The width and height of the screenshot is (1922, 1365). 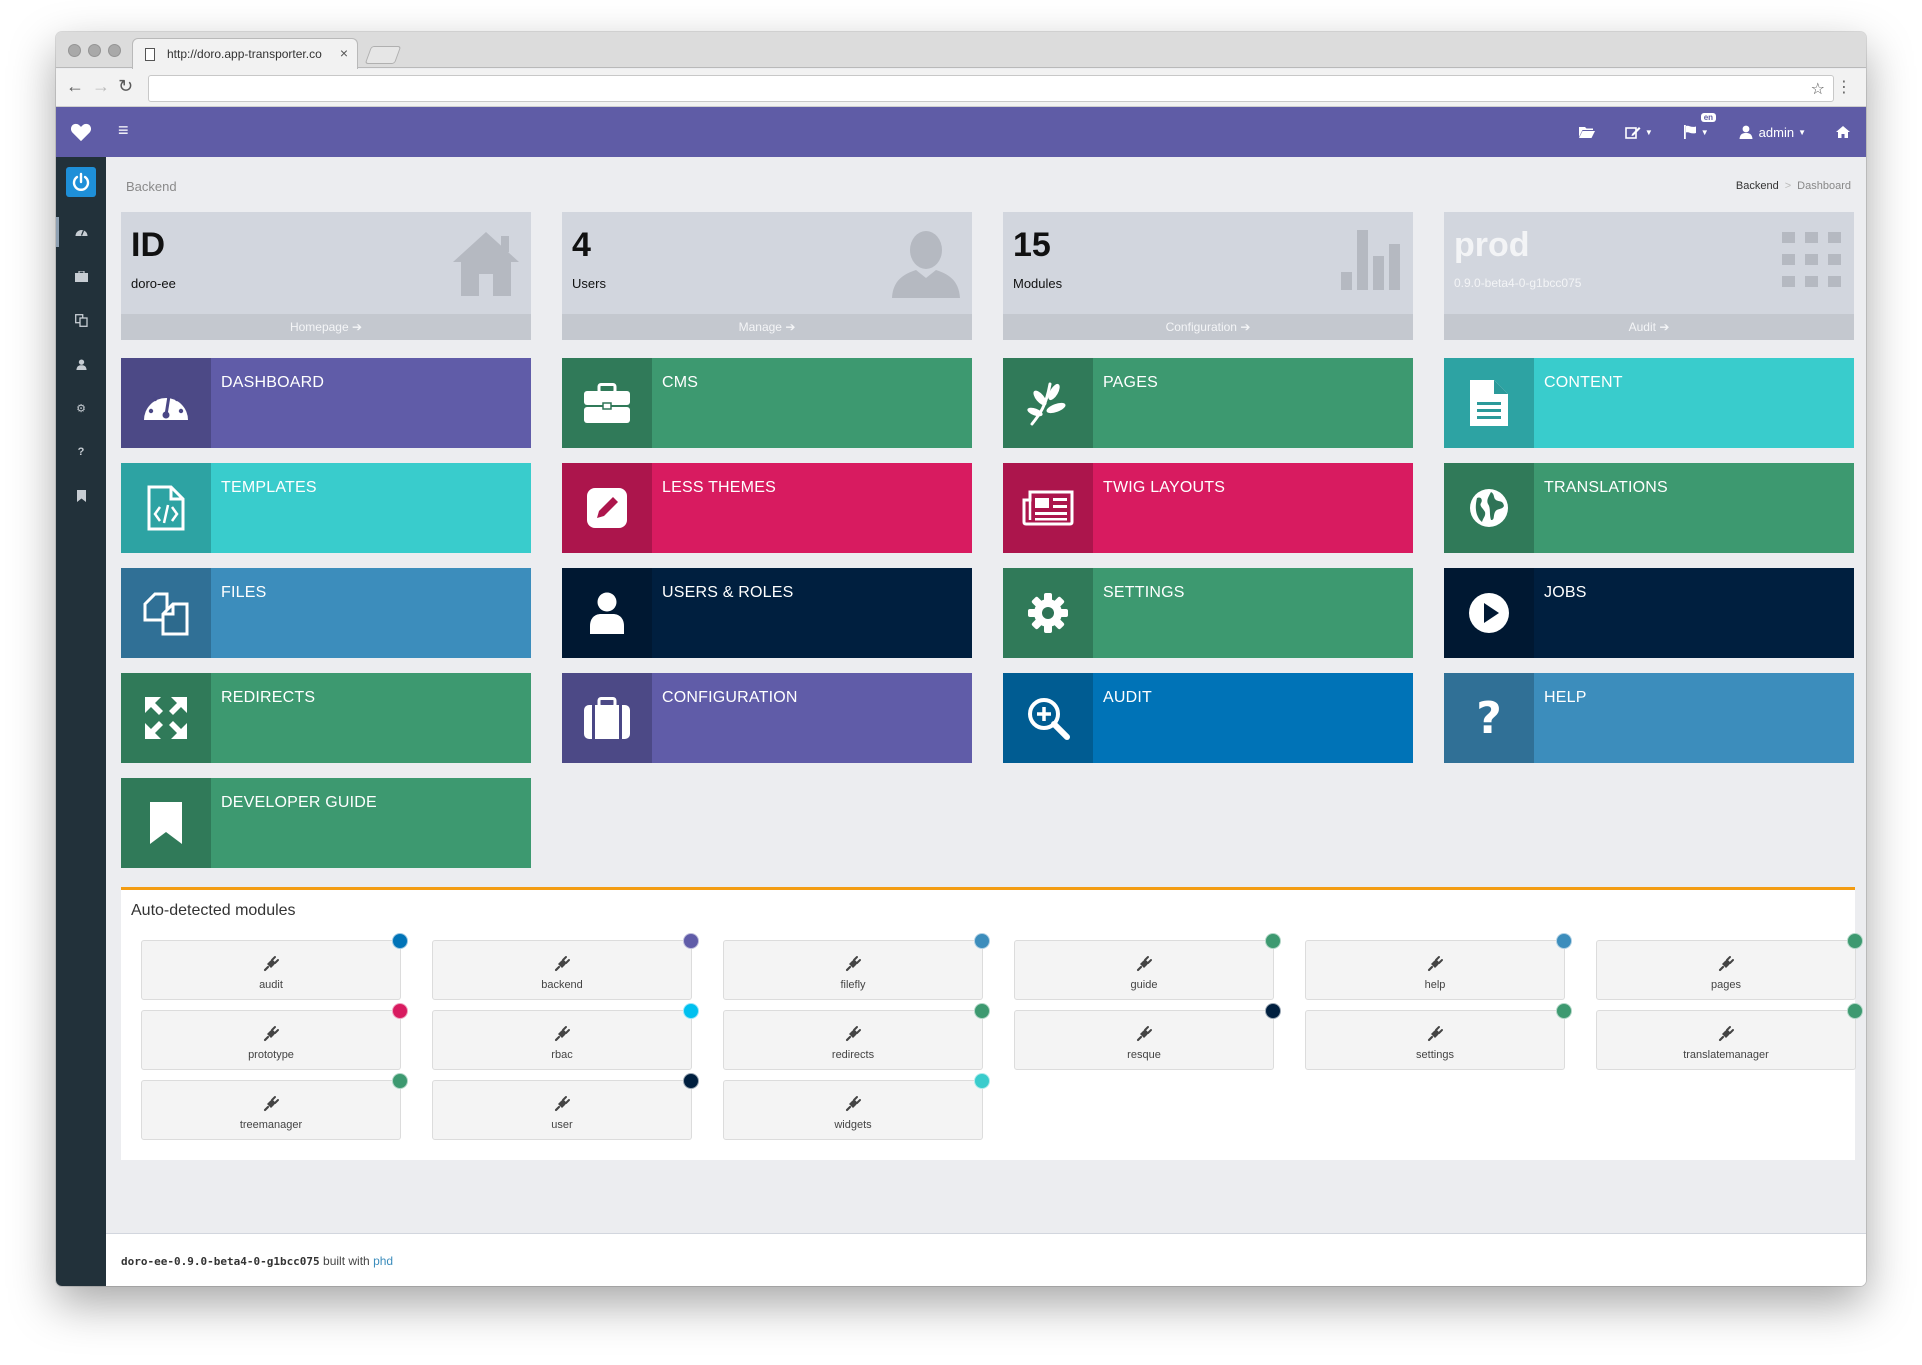 What do you see at coordinates (81, 182) in the screenshot?
I see `power-button` at bounding box center [81, 182].